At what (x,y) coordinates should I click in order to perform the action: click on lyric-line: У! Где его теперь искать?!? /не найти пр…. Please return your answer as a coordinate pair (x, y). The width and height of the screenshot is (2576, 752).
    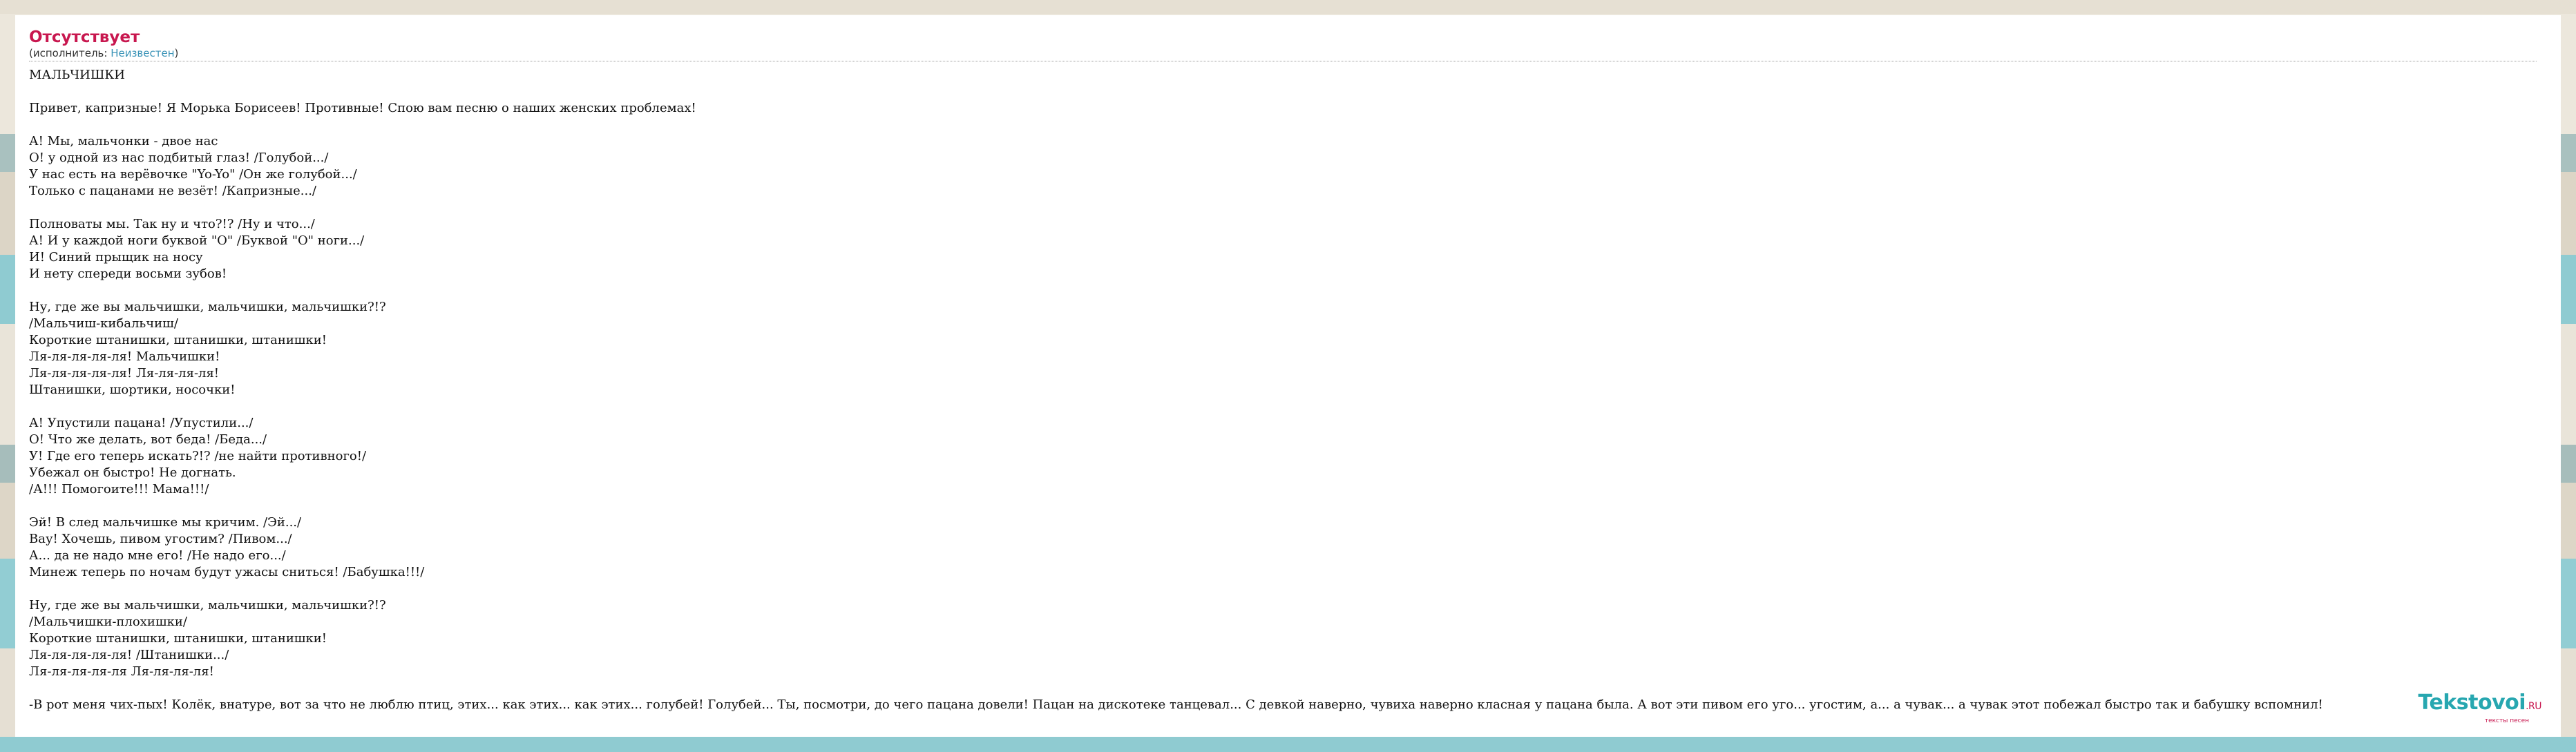
    Looking at the image, I should click on (198, 456).